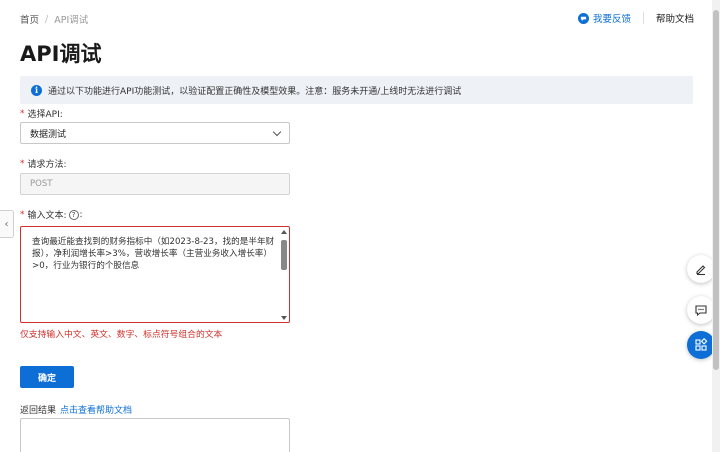 The width and height of the screenshot is (720, 452). Describe the element at coordinates (61, 54) in the screenshot. I see `page-title: API调试` at that location.